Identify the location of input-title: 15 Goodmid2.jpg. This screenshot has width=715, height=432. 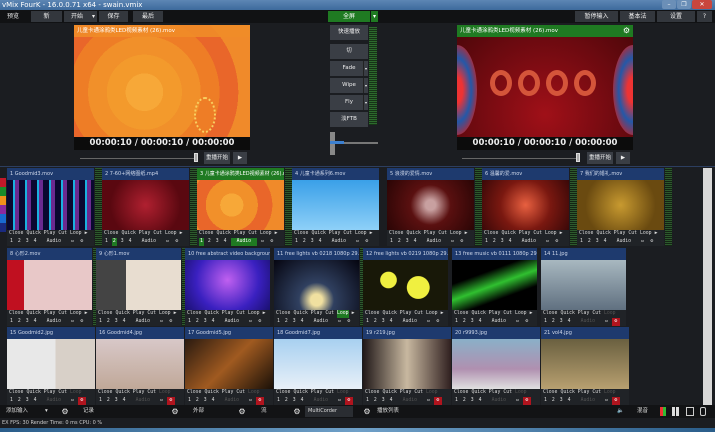
(51, 333).